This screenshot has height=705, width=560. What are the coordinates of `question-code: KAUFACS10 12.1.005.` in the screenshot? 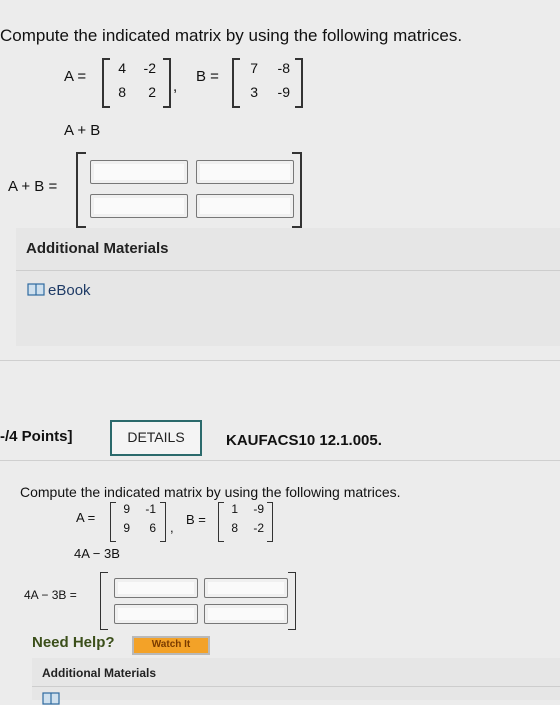 It's located at (304, 440).